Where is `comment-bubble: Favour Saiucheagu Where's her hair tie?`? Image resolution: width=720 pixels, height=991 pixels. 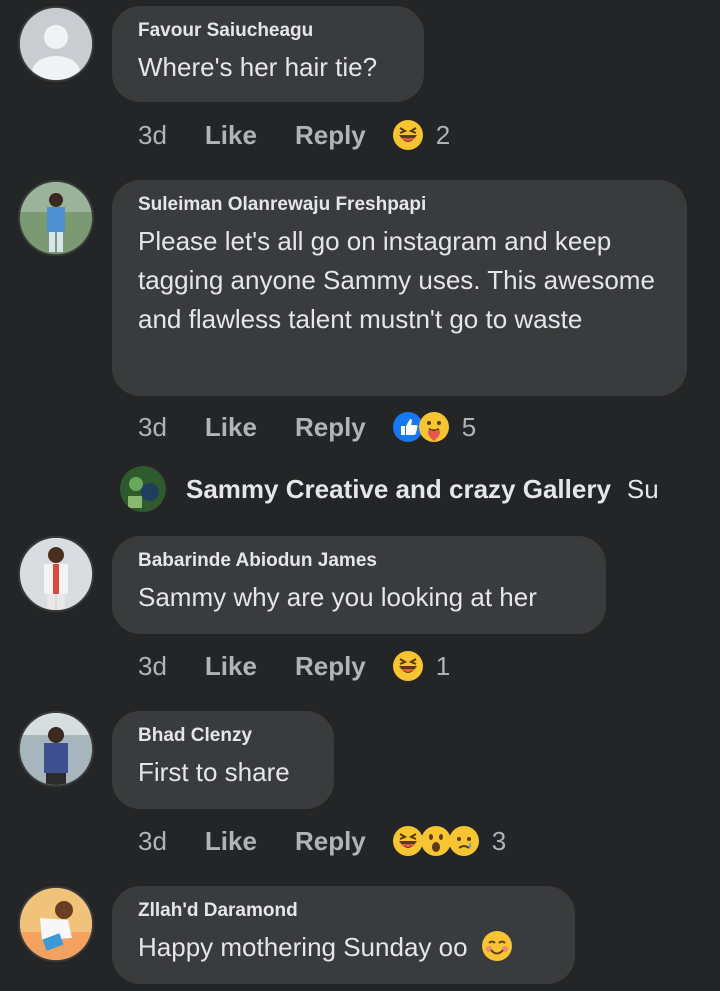 comment-bubble: Favour Saiucheagu Where's her hair tie? is located at coordinates (268, 54).